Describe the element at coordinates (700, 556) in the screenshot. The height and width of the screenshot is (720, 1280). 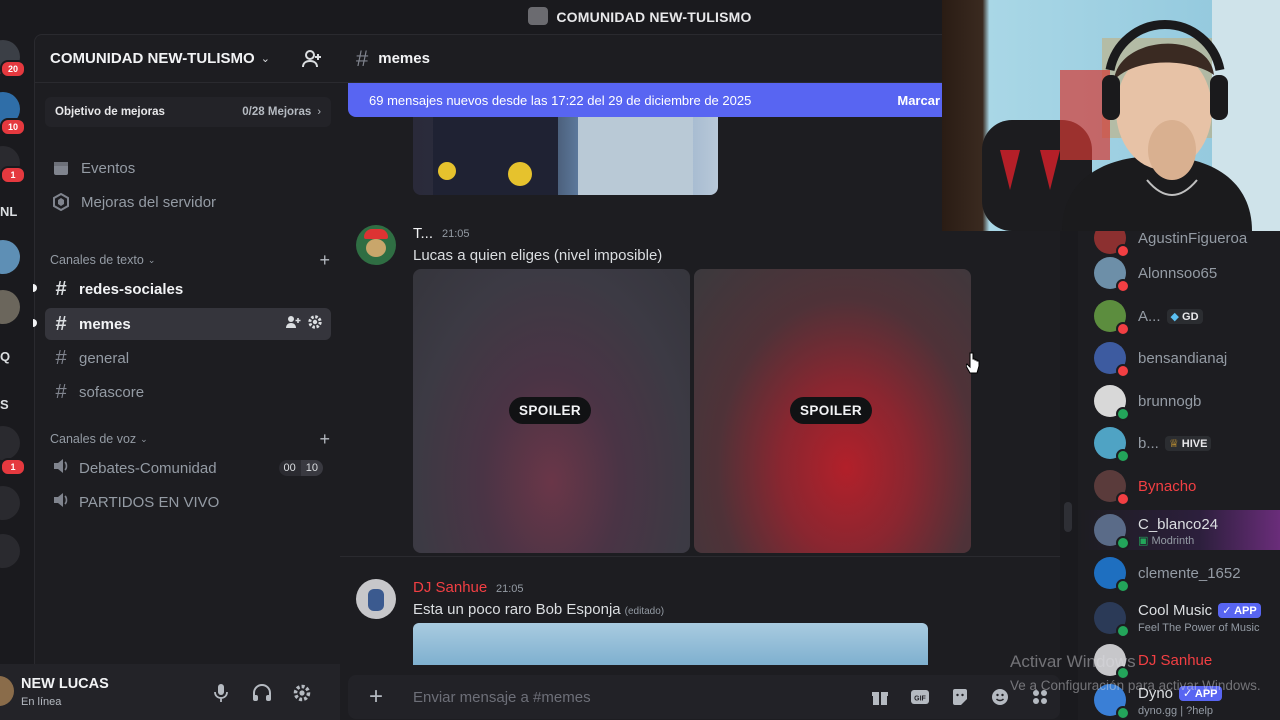
I see `divider` at that location.